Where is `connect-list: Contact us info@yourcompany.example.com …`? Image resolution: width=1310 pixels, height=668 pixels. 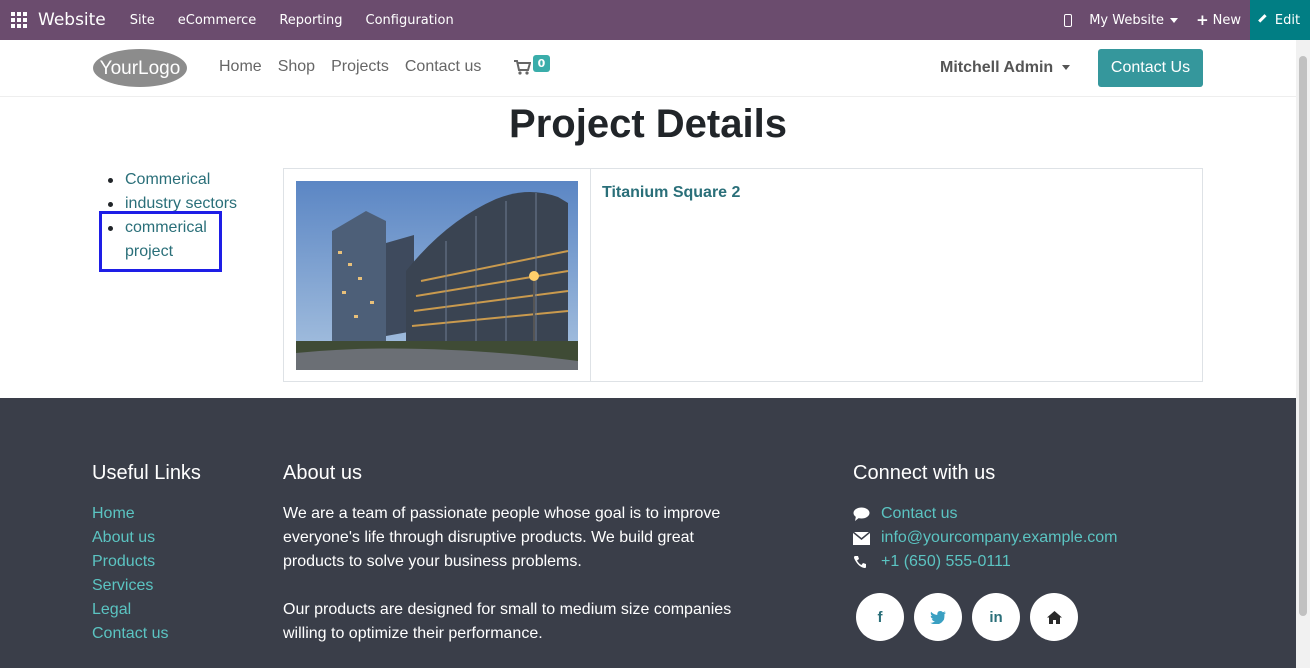 connect-list: Contact us info@yourcompany.example.com … is located at coordinates (985, 538).